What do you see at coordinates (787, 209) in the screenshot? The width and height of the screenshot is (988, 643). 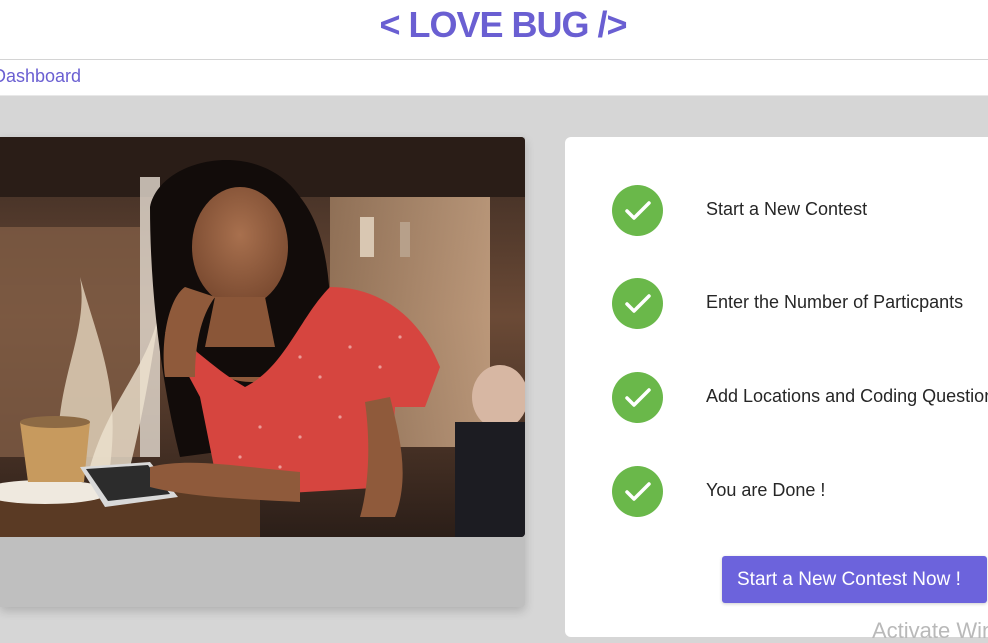 I see `step-label: Start a New Contest` at bounding box center [787, 209].